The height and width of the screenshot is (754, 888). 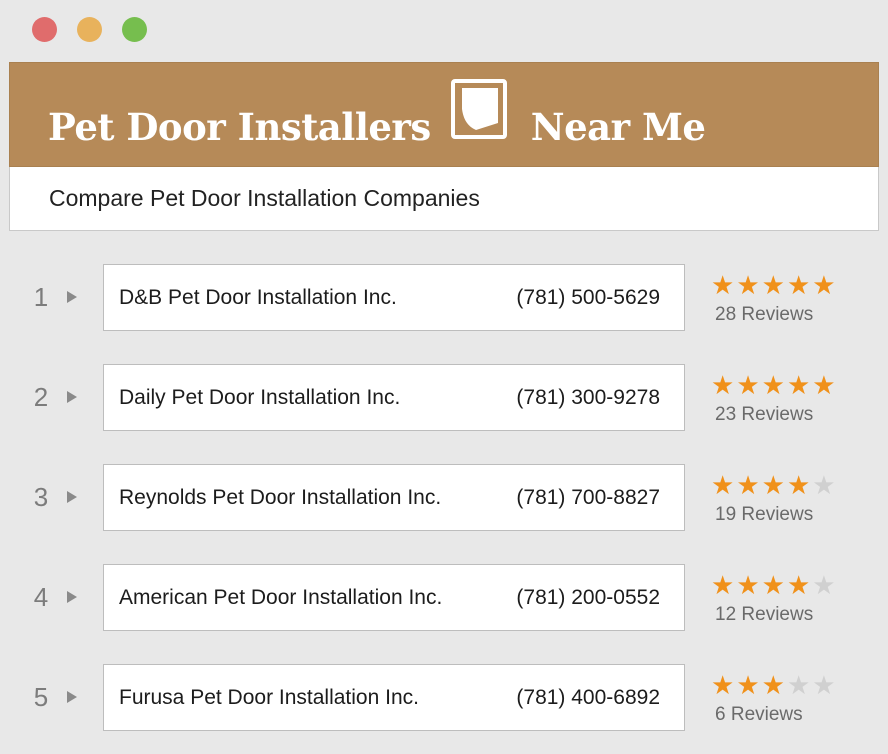 I want to click on subtitle: Compare Pet Door Installation Companies, so click(x=264, y=198).